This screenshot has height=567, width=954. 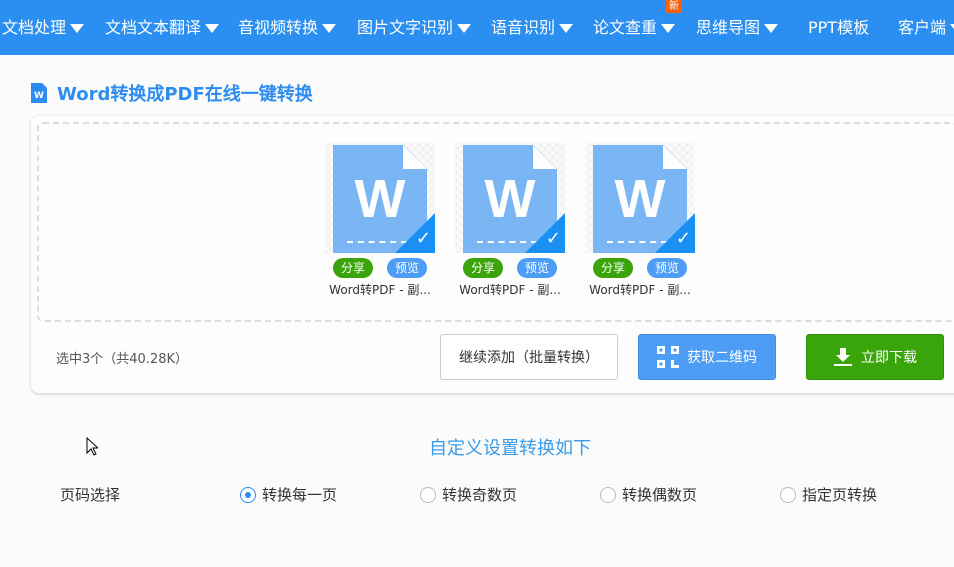 I want to click on label-text: 页码选择, so click(x=90, y=495).